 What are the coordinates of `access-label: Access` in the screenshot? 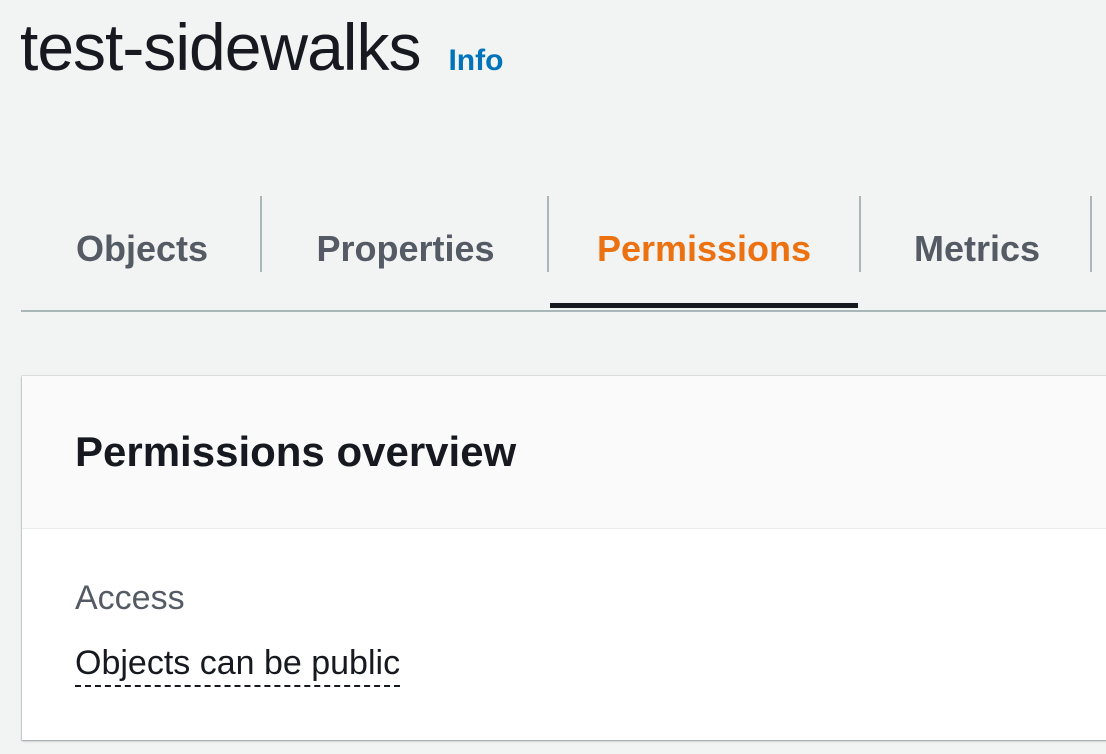 It's located at (130, 598).